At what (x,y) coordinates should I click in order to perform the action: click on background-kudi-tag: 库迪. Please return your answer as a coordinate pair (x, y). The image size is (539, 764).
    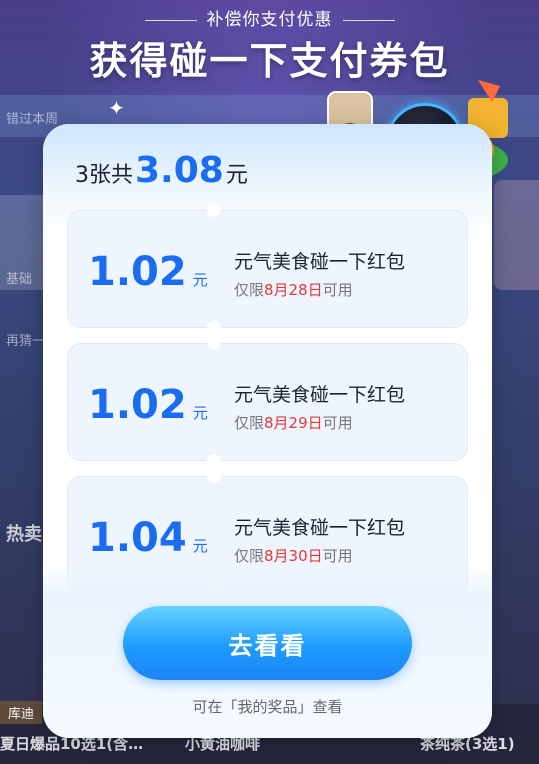
    Looking at the image, I should click on (21, 712).